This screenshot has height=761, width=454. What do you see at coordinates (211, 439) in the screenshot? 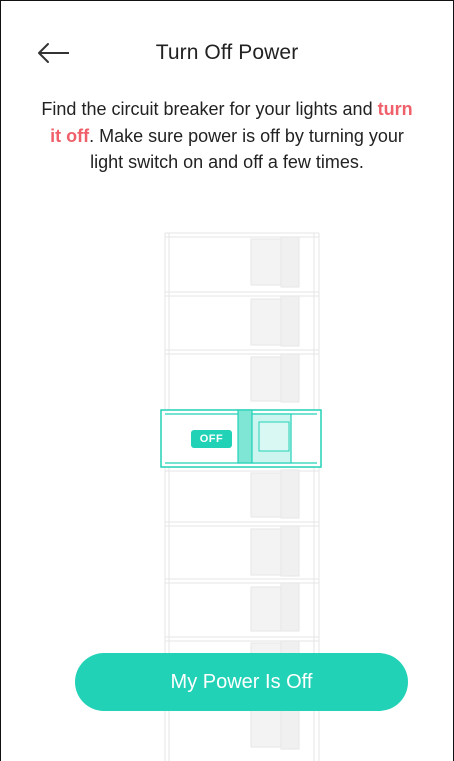
I see `breaker-off-label: OFF` at bounding box center [211, 439].